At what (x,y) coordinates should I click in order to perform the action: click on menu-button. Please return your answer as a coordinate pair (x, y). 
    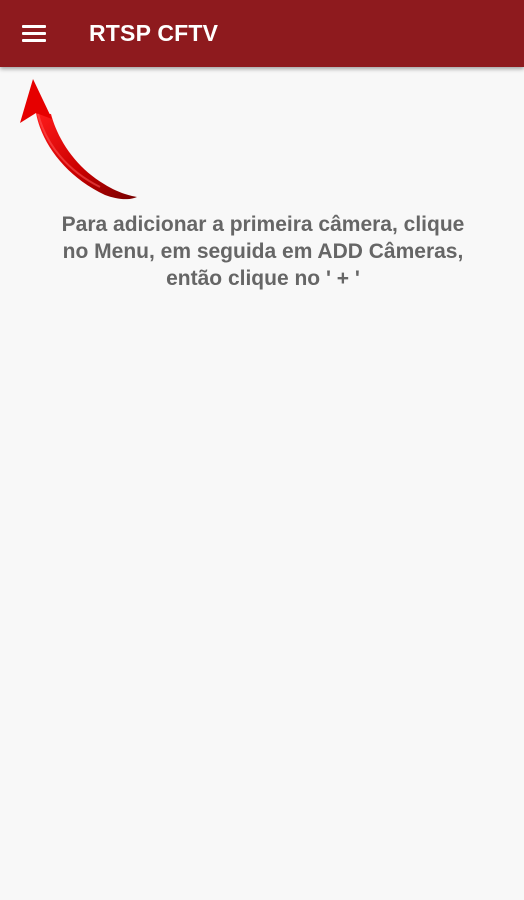
    Looking at the image, I should click on (34, 33).